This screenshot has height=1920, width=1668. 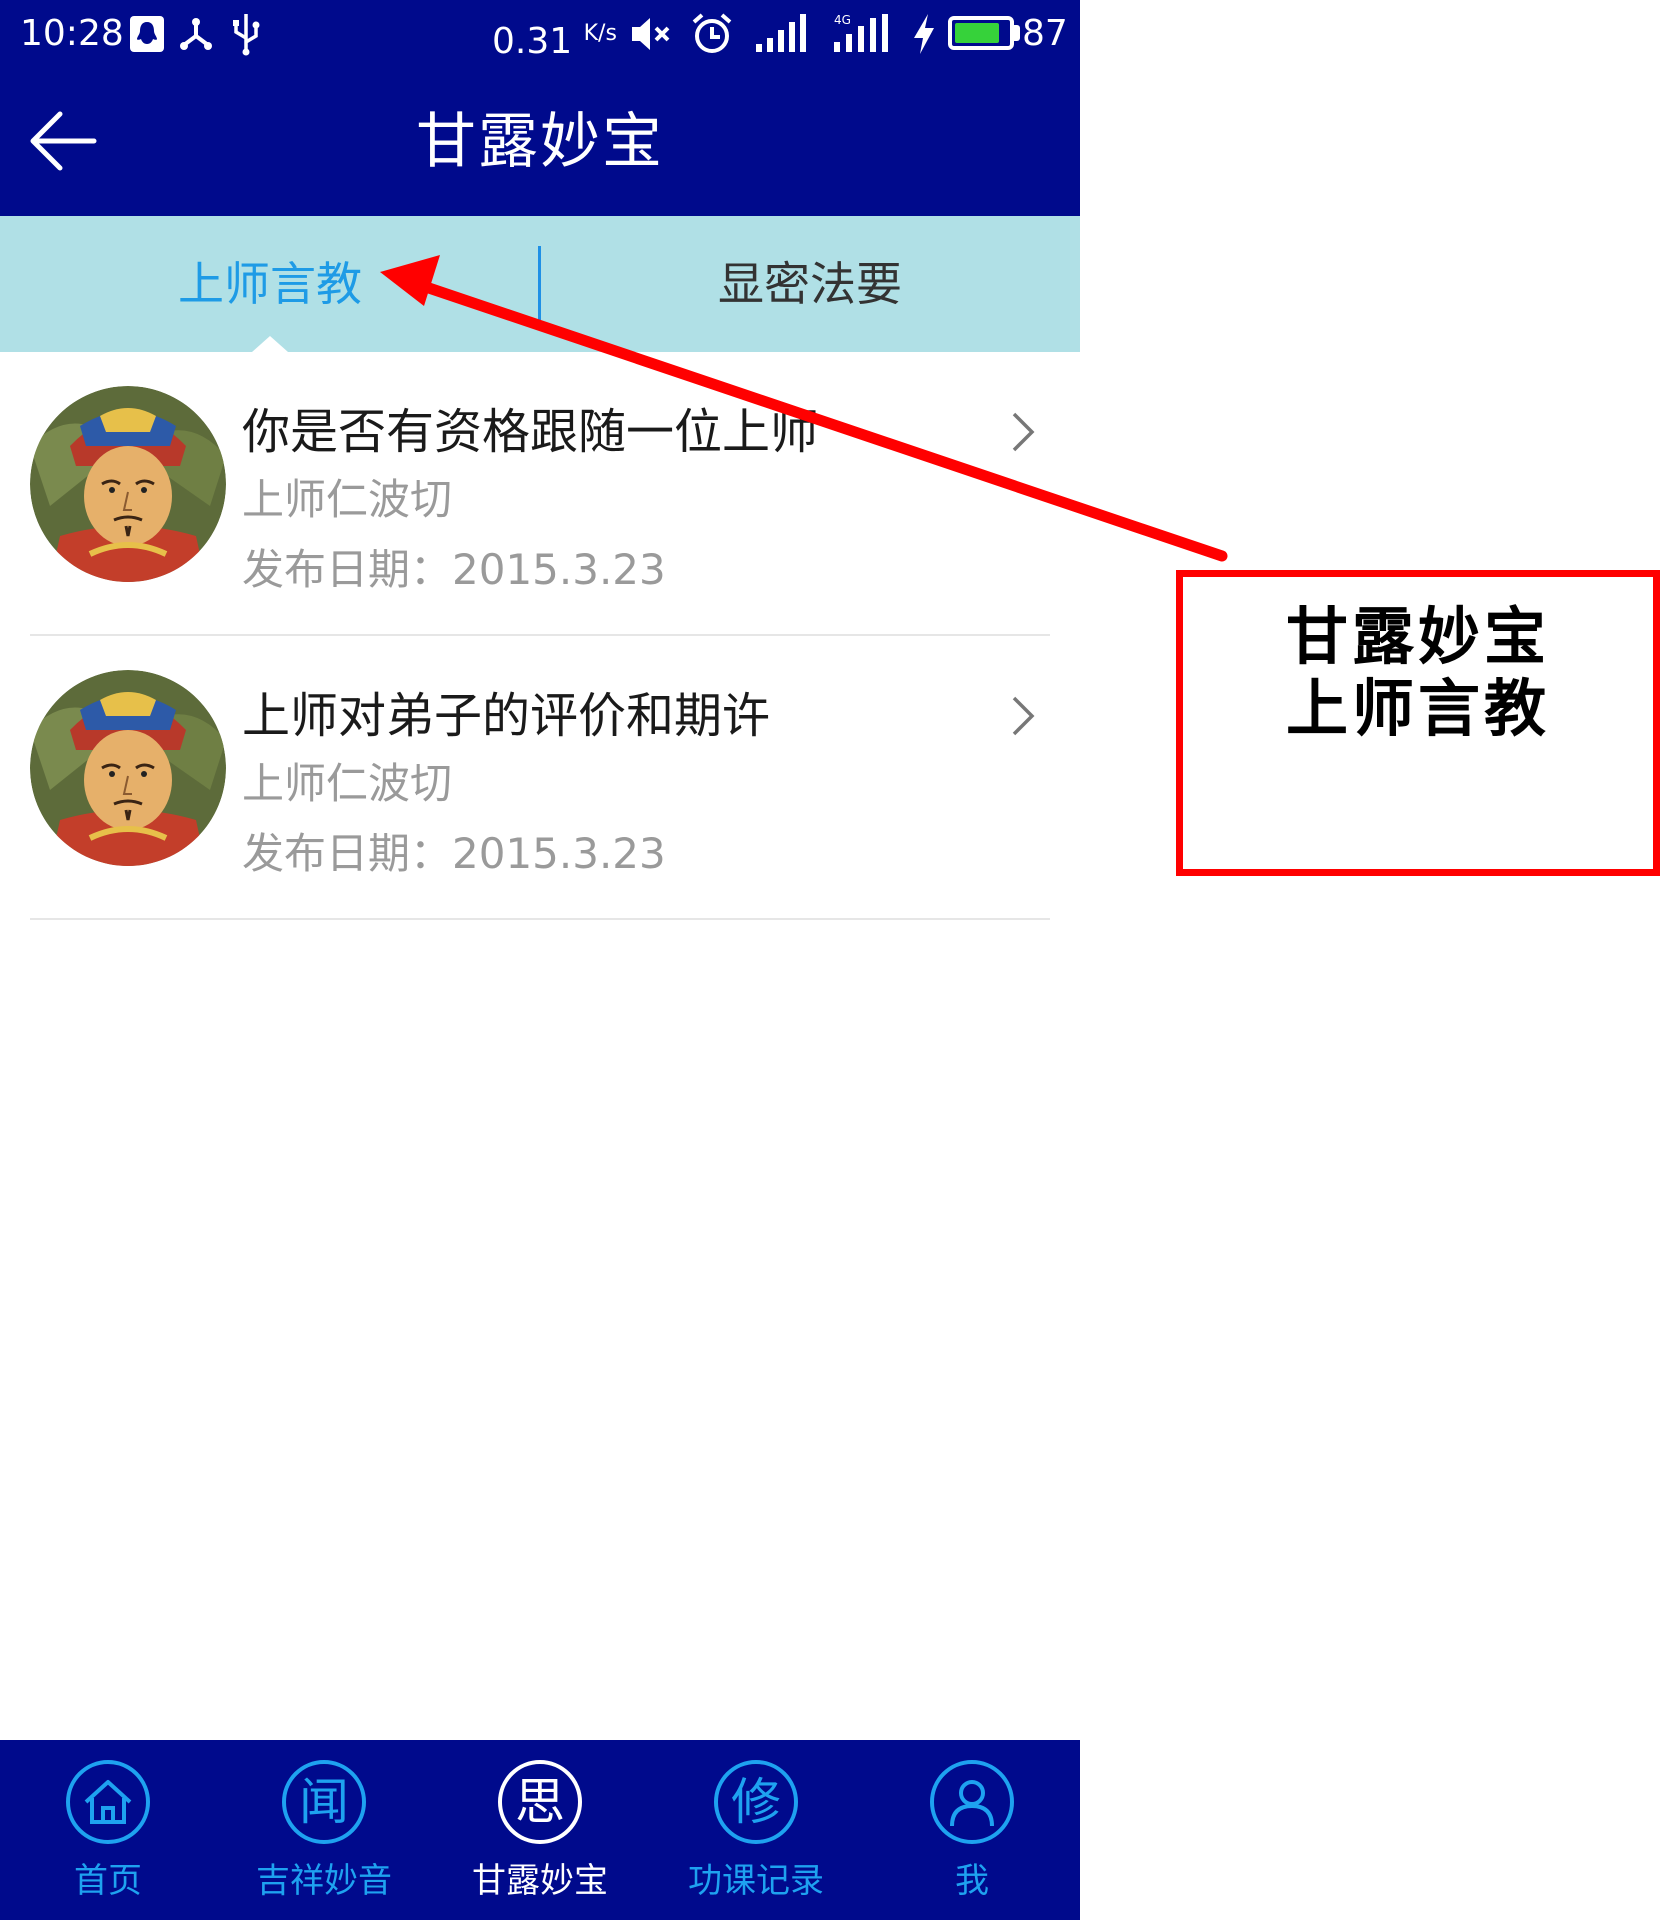 I want to click on nav-practice-record: 修 功课记录, so click(x=756, y=1830).